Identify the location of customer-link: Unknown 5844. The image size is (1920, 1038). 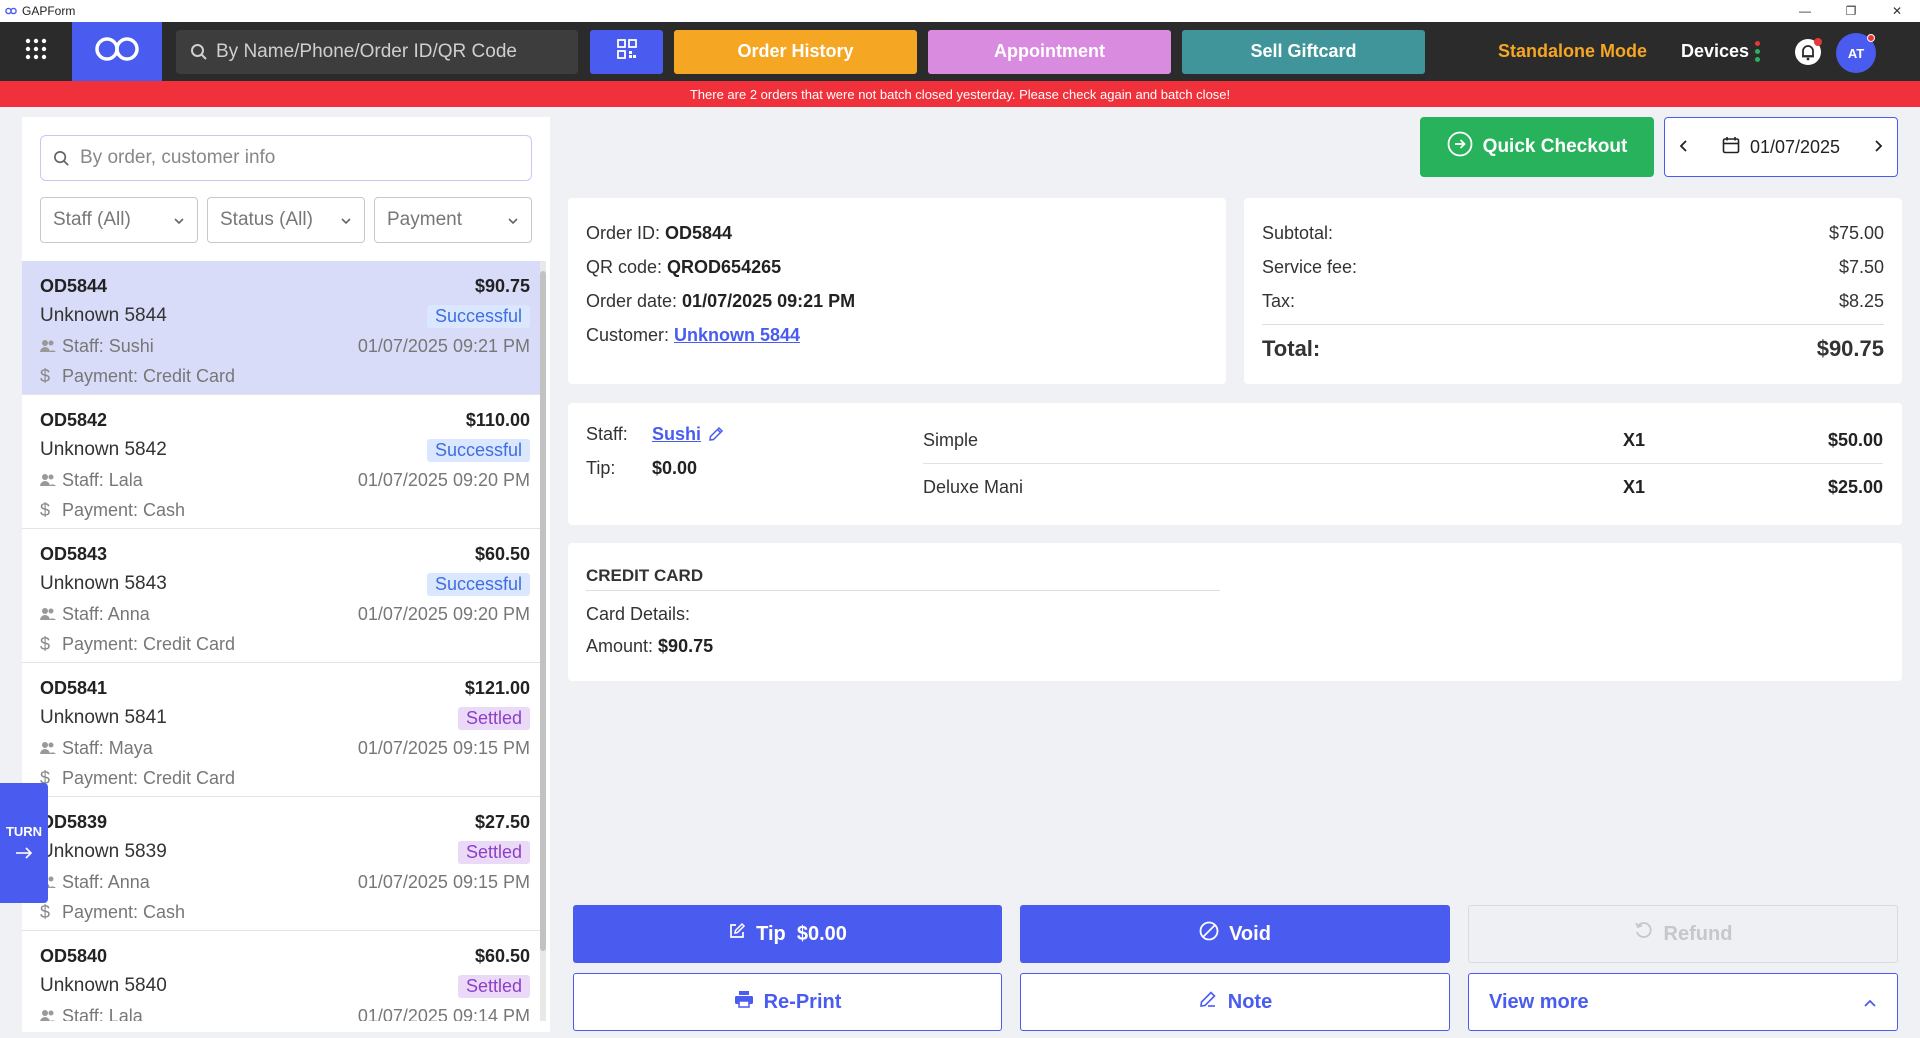
(737, 335).